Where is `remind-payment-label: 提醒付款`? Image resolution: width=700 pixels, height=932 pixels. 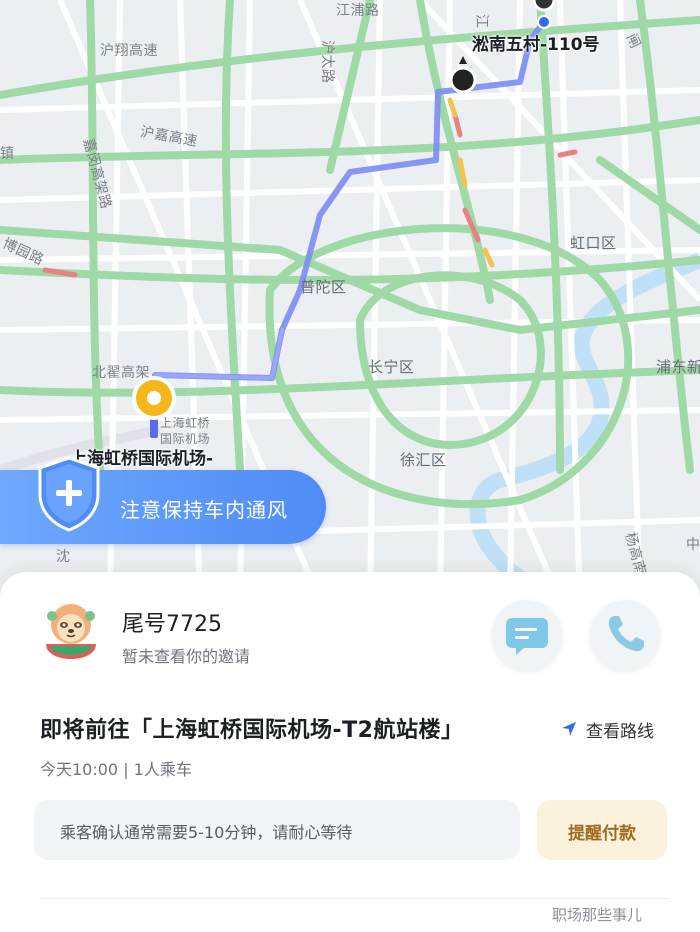 remind-payment-label: 提醒付款 is located at coordinates (602, 833).